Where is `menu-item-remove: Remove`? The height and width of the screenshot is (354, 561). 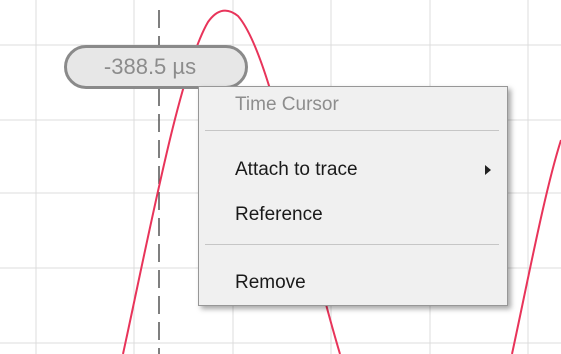
menu-item-remove: Remove is located at coordinates (353, 283).